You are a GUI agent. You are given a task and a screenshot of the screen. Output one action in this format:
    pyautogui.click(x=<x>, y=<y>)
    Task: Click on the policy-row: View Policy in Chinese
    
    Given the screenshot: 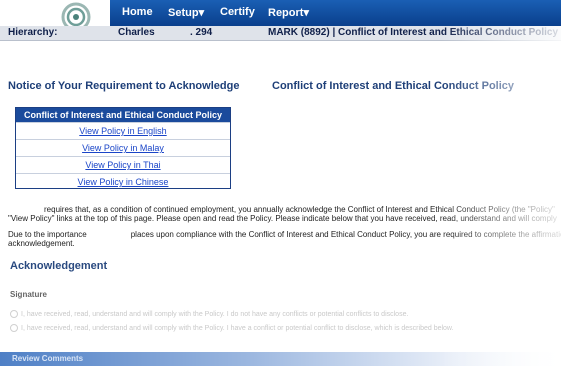 What is the action you would take?
    pyautogui.click(x=123, y=181)
    